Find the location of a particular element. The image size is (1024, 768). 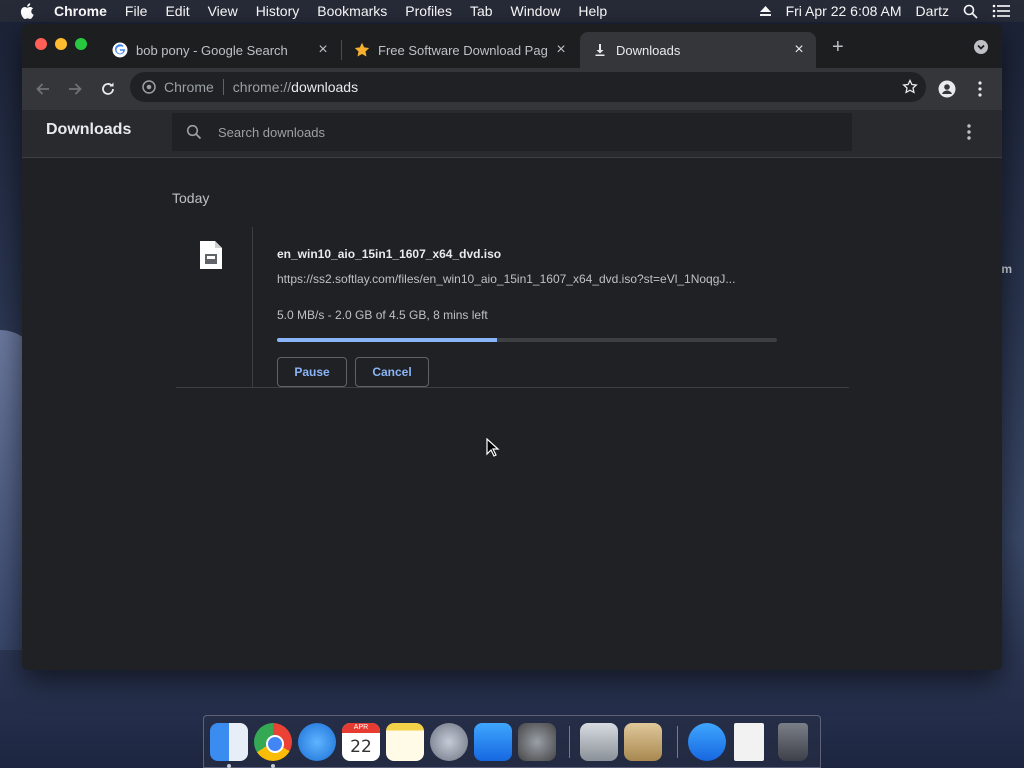

download-icon-column is located at coordinates (214, 307).